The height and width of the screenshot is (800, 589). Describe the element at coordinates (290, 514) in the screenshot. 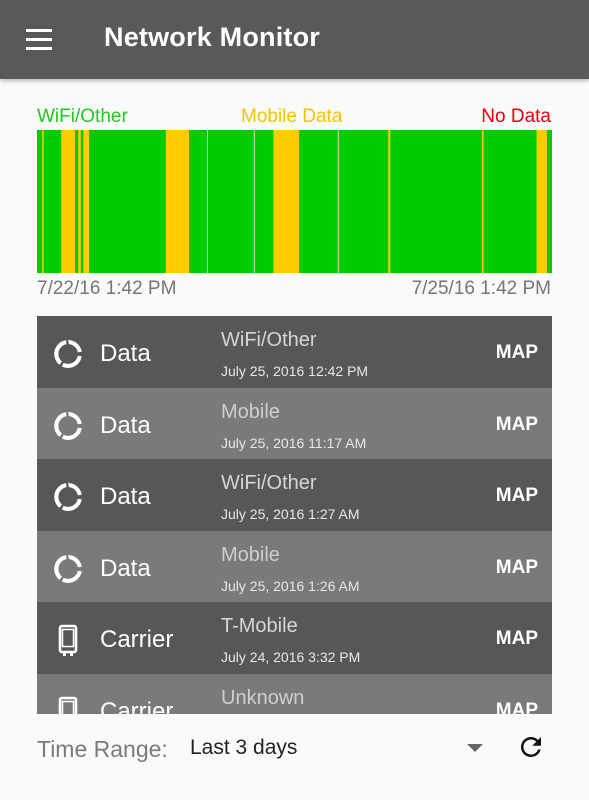

I see `entry-timestamp: July 25, 2016 1:27 AM` at that location.